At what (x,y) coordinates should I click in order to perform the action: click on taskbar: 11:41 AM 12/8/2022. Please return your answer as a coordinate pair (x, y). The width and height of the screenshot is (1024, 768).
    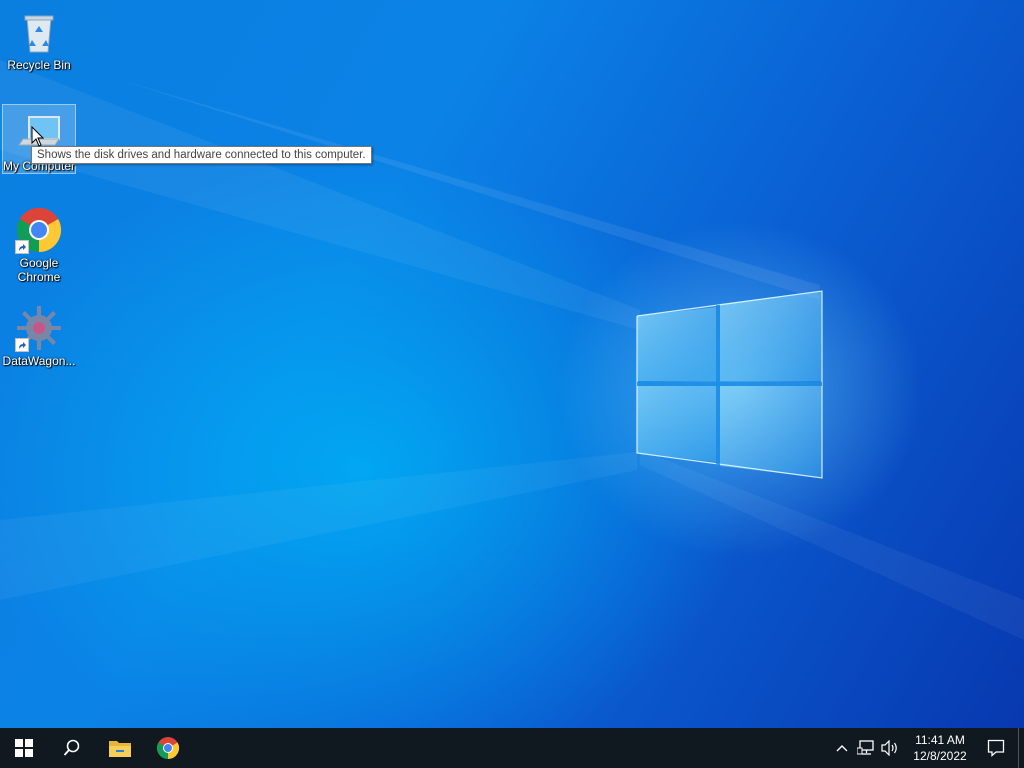
    Looking at the image, I should click on (512, 748).